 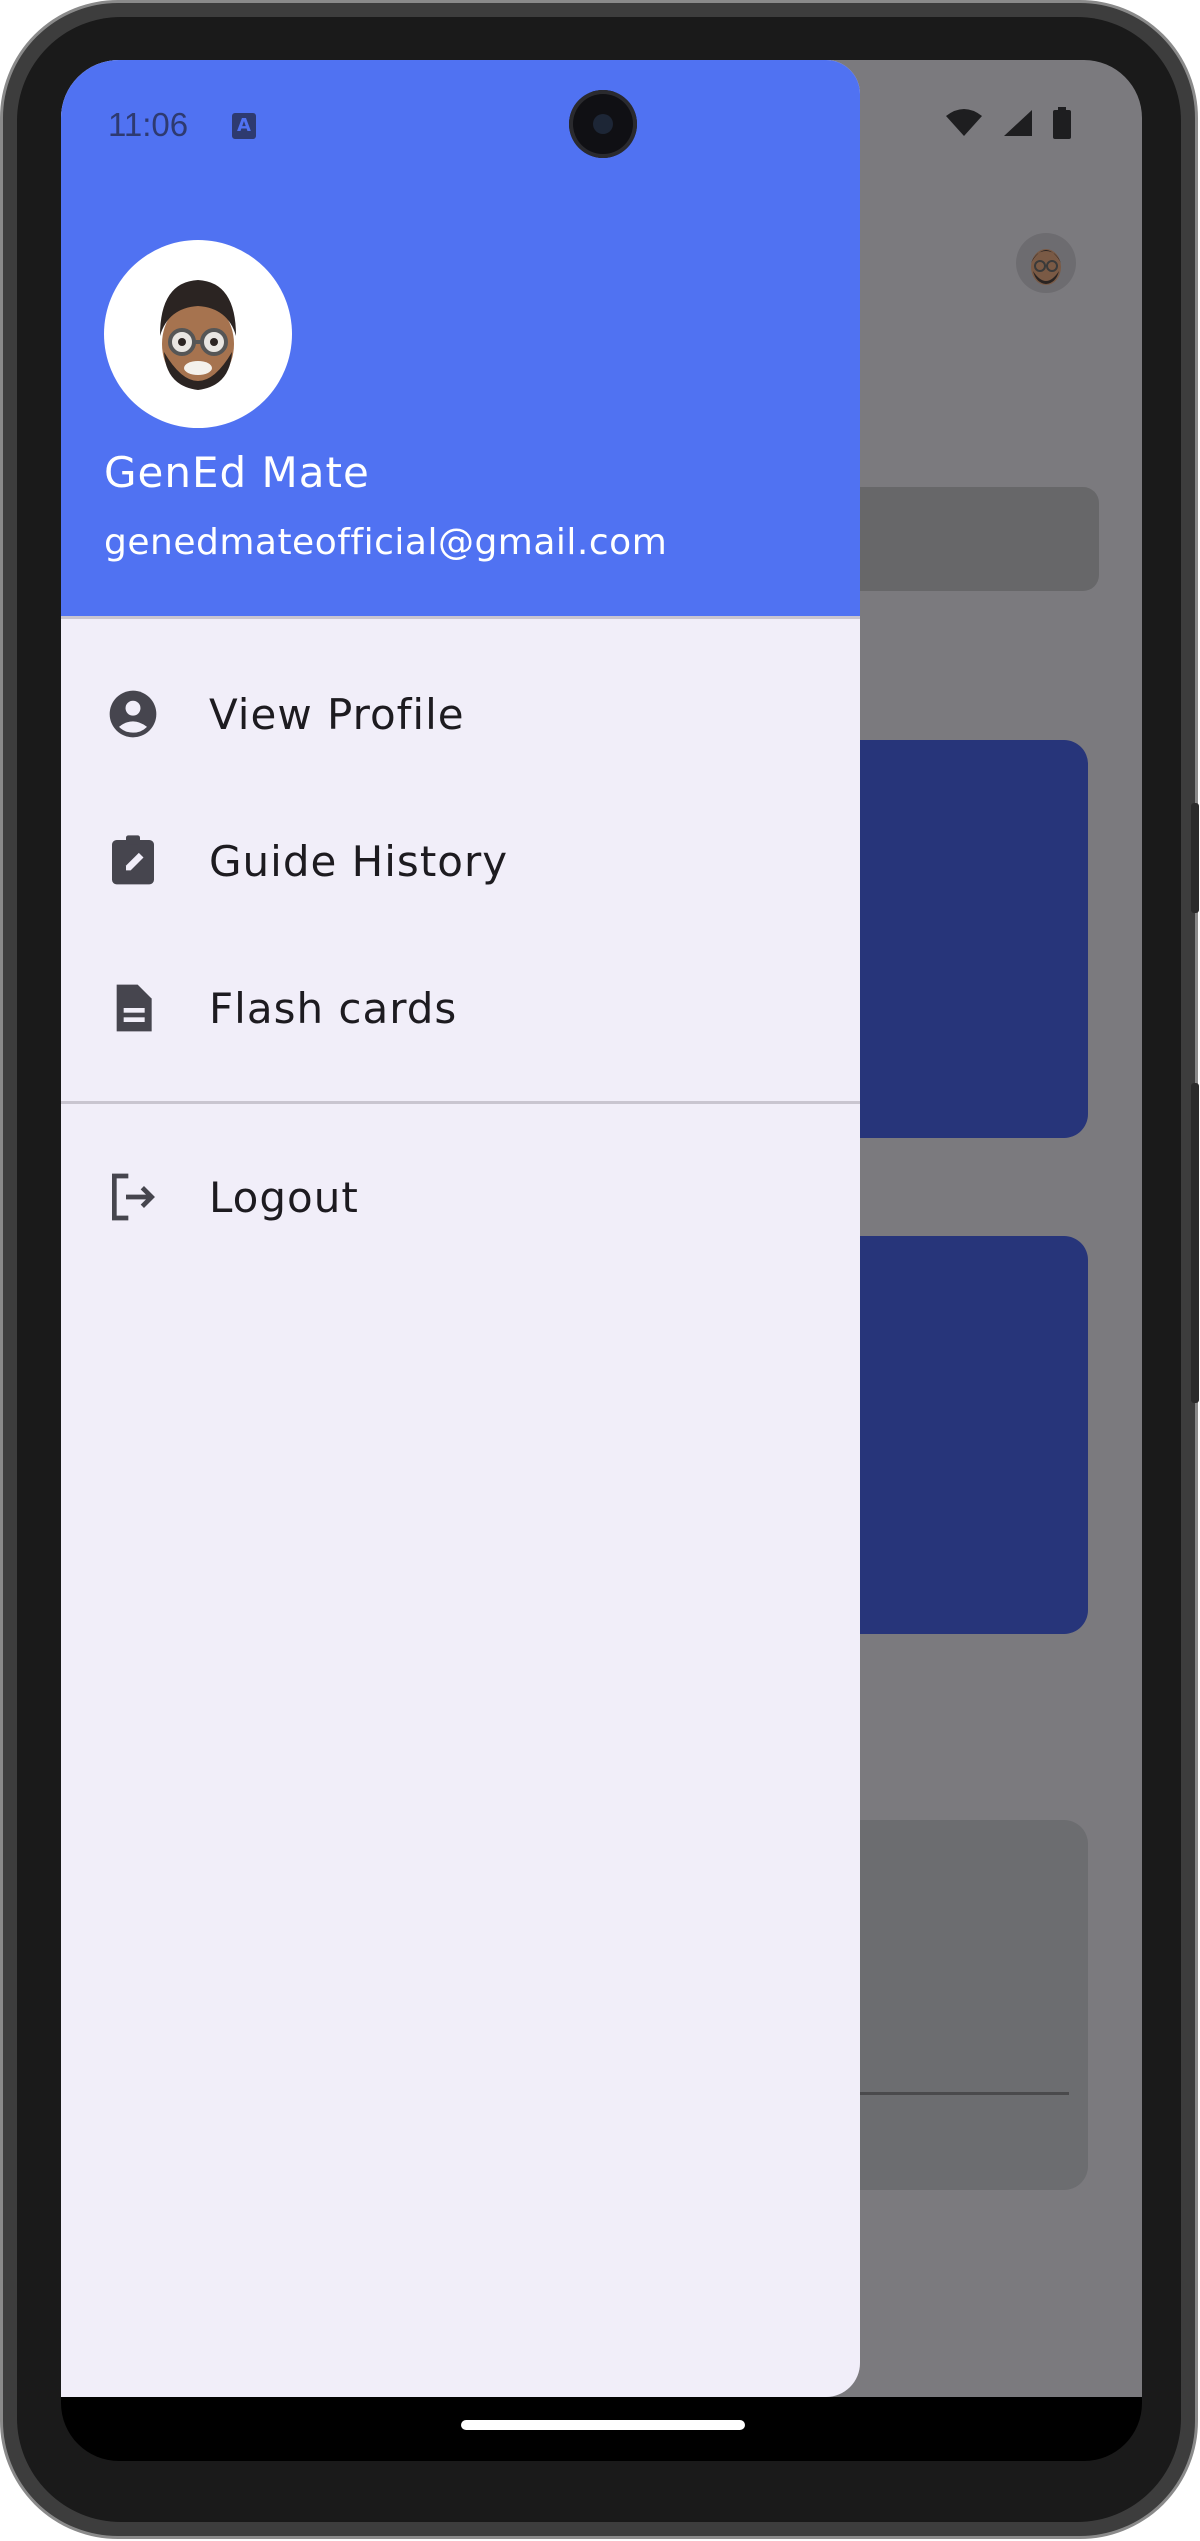 I want to click on menu-label: Logout, so click(x=284, y=1197).